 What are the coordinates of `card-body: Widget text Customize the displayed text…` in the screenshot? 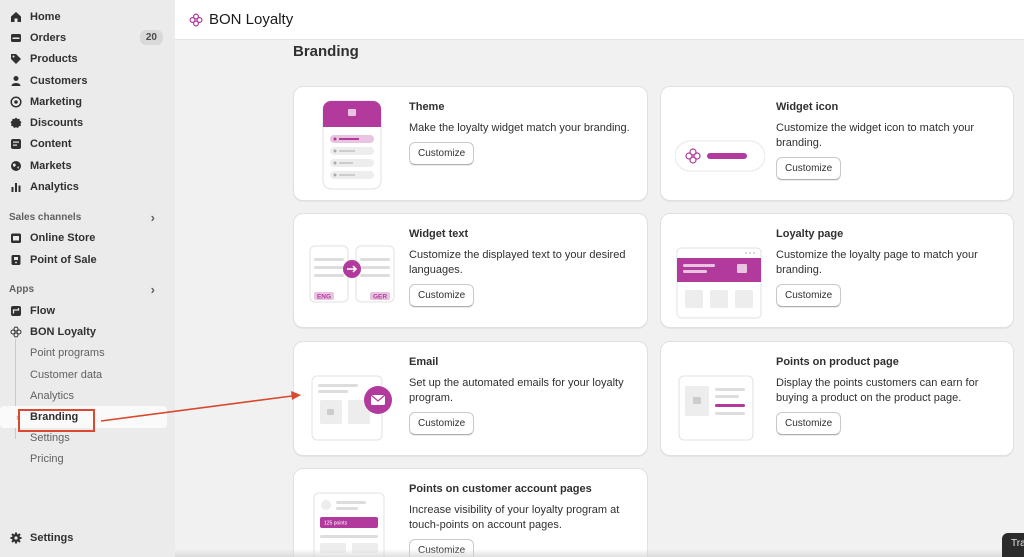 It's located at (521, 267).